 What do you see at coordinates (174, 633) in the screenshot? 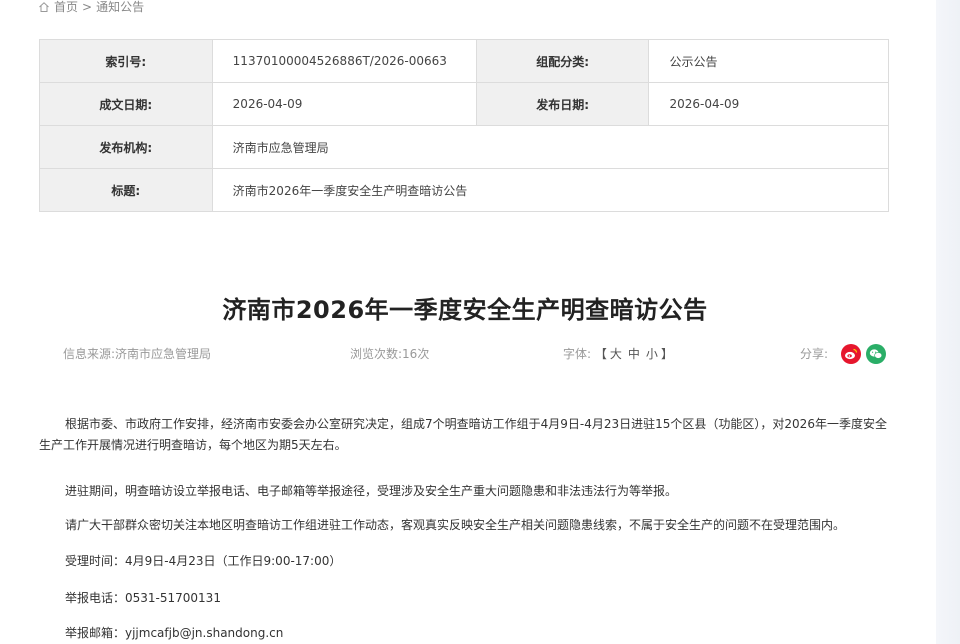
I see `report-email: 举报邮箱：yjjmcafjb@jn.shandong.cn` at bounding box center [174, 633].